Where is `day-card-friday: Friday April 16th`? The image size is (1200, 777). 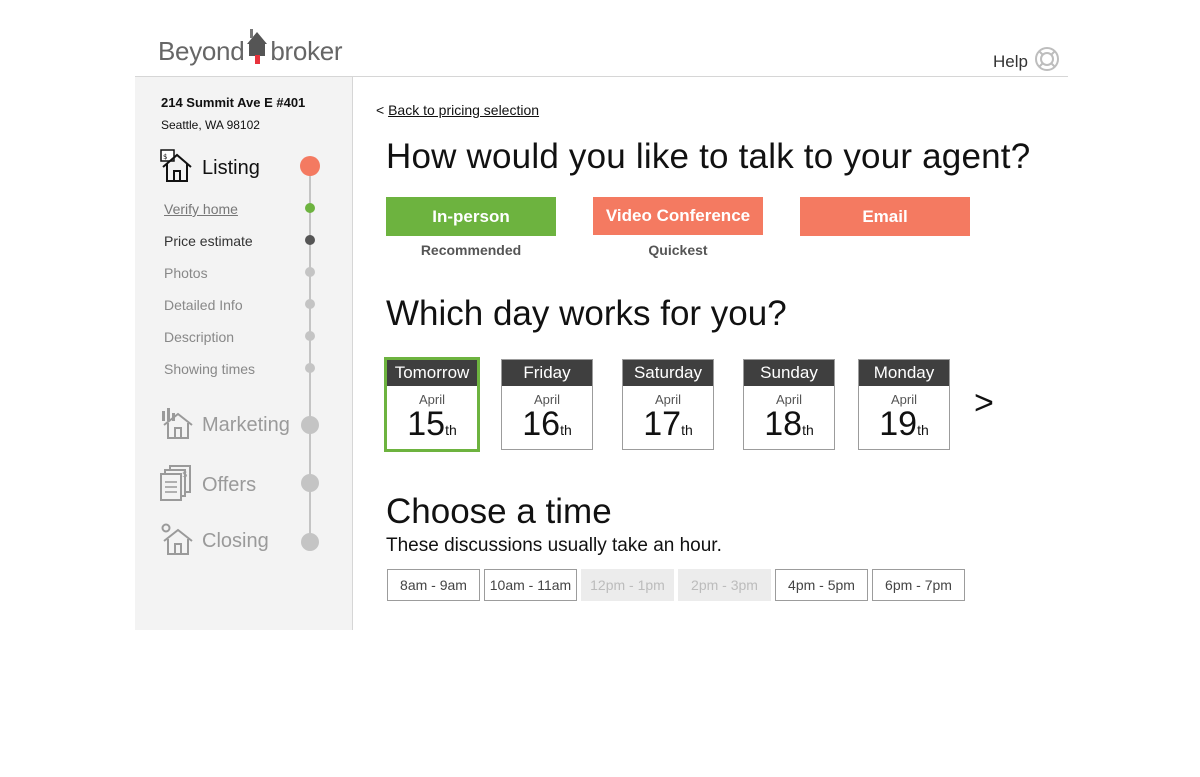
day-card-friday: Friday April 16th is located at coordinates (547, 404).